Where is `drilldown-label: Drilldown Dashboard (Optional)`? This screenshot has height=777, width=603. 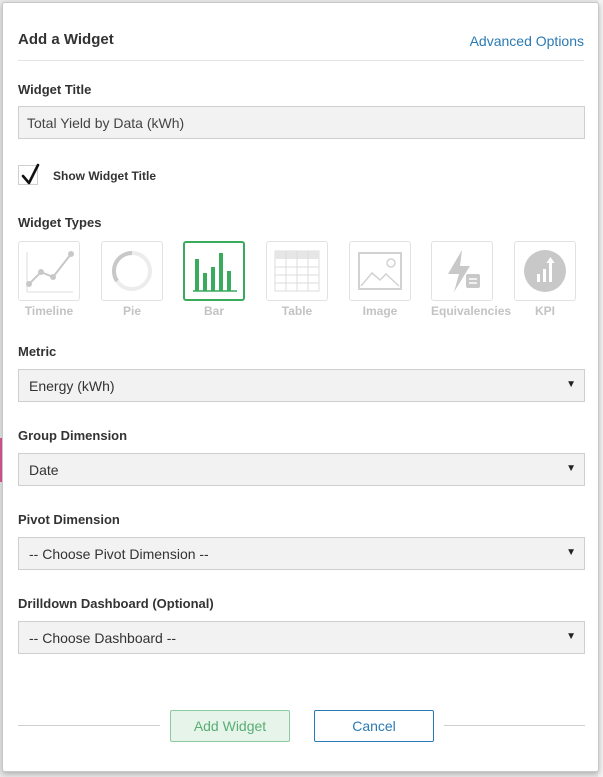
drilldown-label: Drilldown Dashboard (Optional) is located at coordinates (116, 603).